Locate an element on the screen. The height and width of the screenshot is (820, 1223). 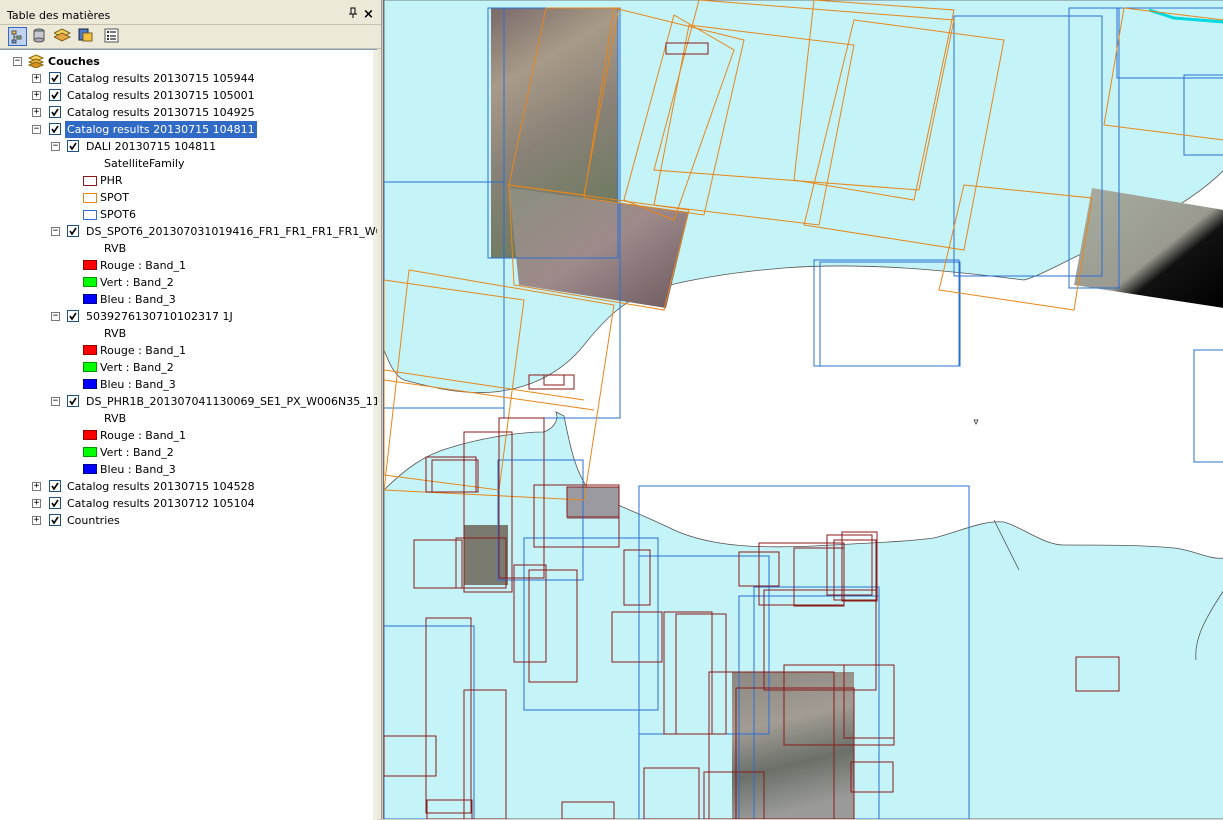
tree-row-layer: + Catalog results 20130715 105944 is located at coordinates (185, 78).